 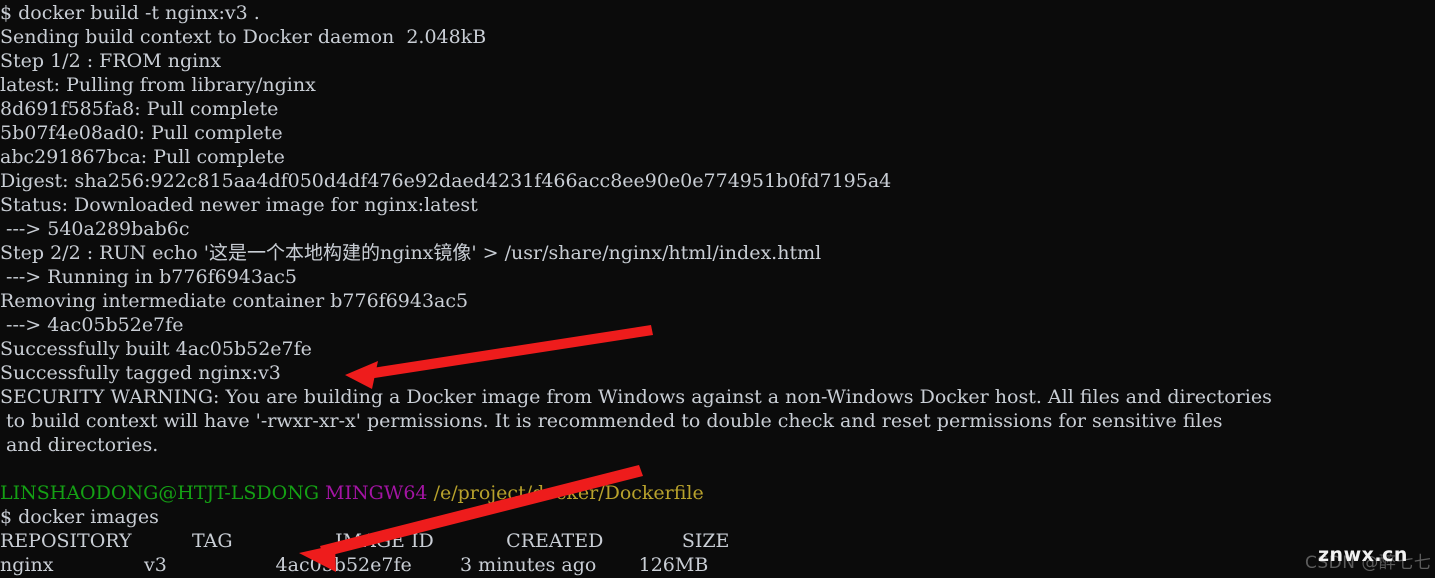 I want to click on terminal-line-pulling: latest: Pulling from library/nginx, so click(x=158, y=85).